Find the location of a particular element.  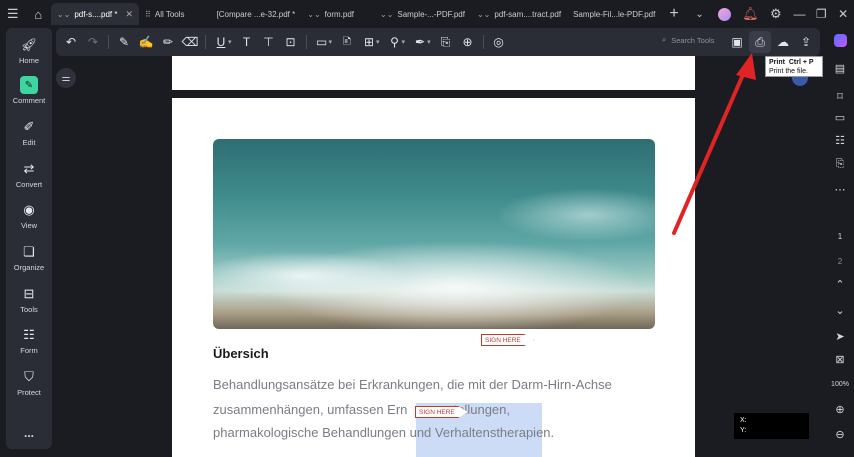

settings-sliders-icon: ⚌ is located at coordinates (66, 78).